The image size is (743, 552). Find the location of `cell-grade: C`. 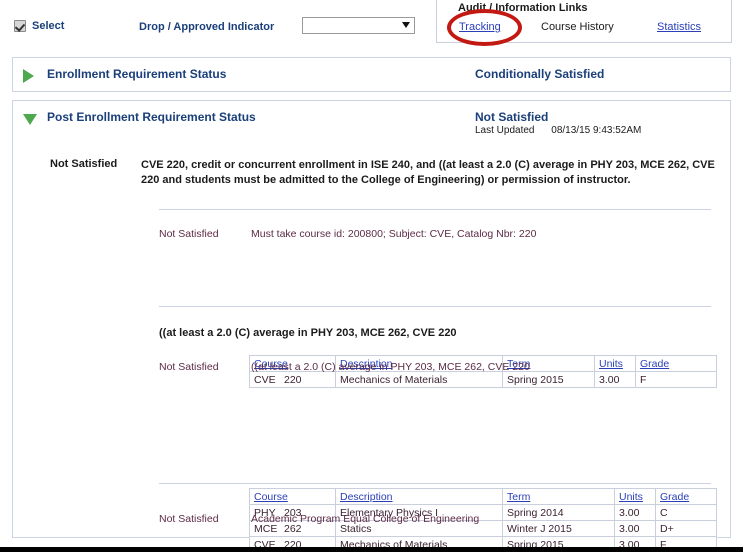

cell-grade: C is located at coordinates (686, 512).